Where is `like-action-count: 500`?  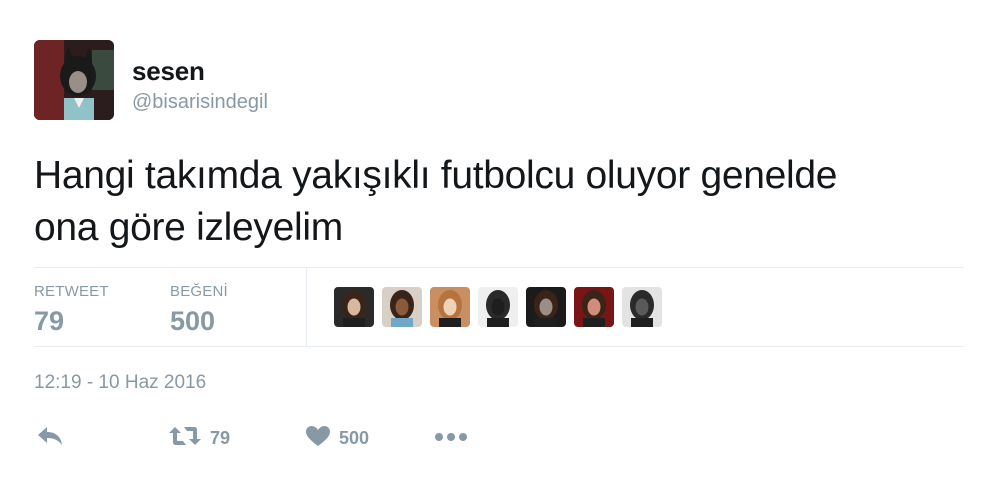
like-action-count: 500 is located at coordinates (354, 437).